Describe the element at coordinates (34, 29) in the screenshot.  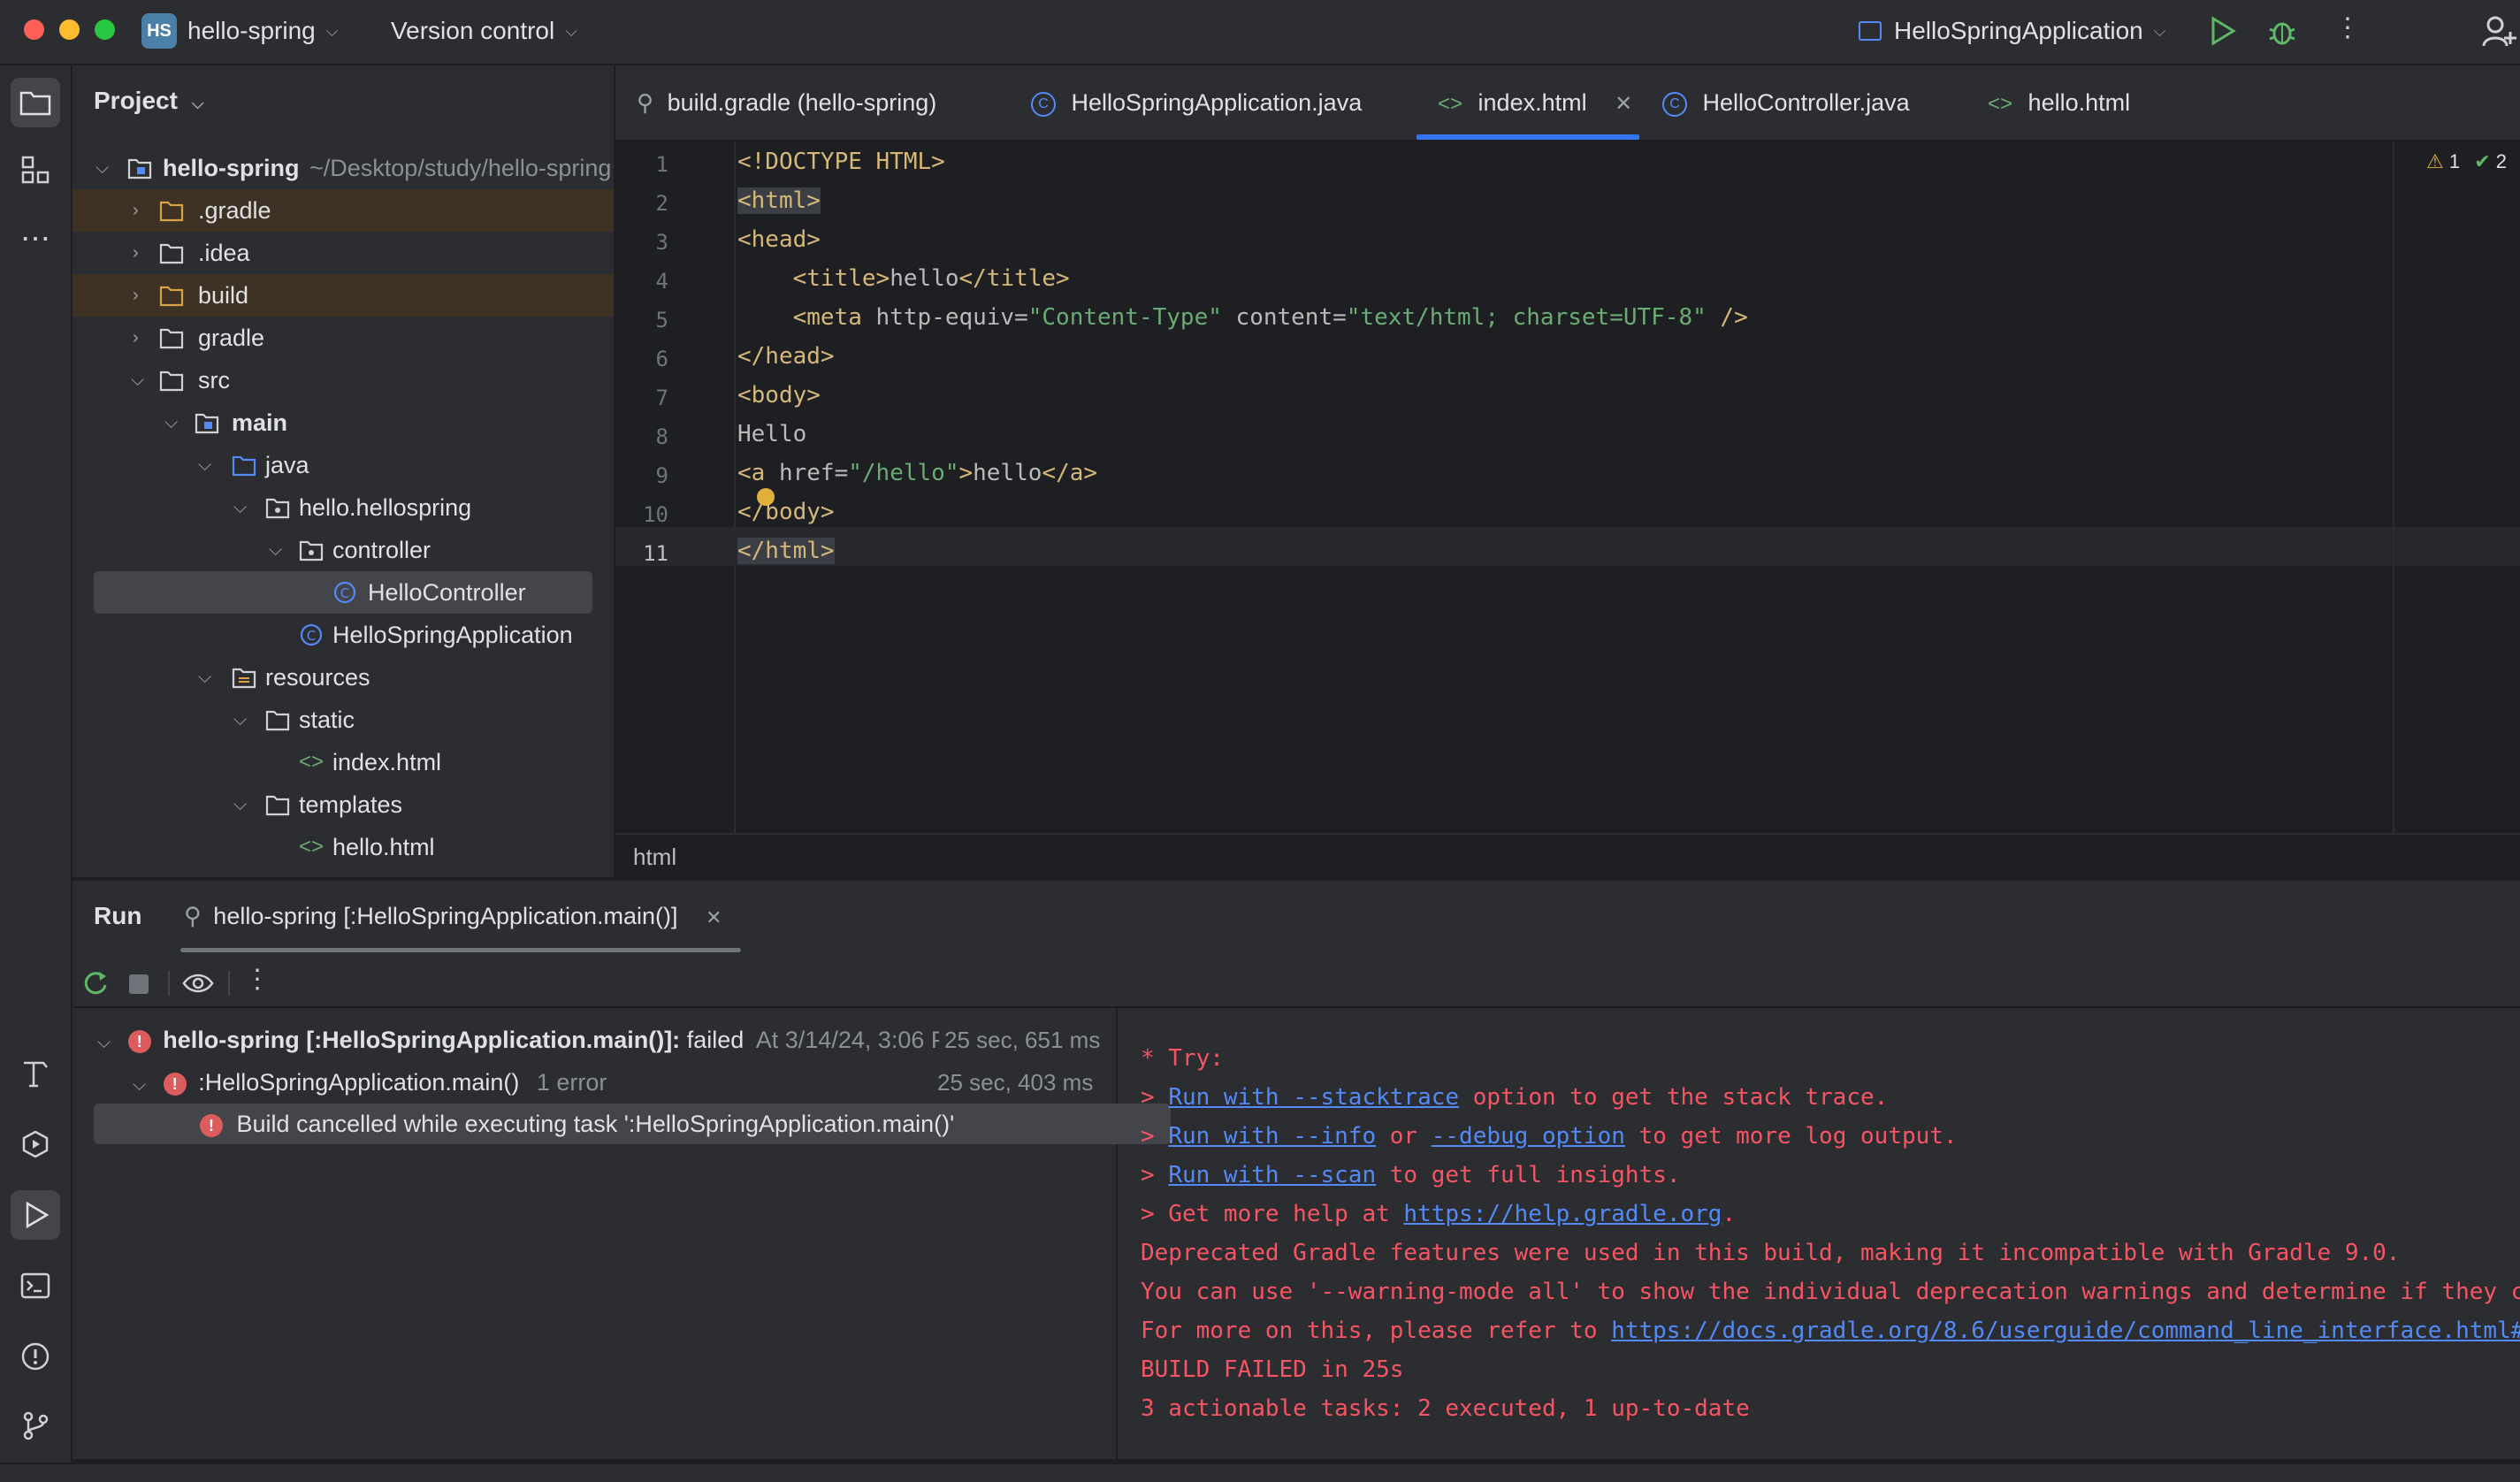
I see `close-window-button` at that location.